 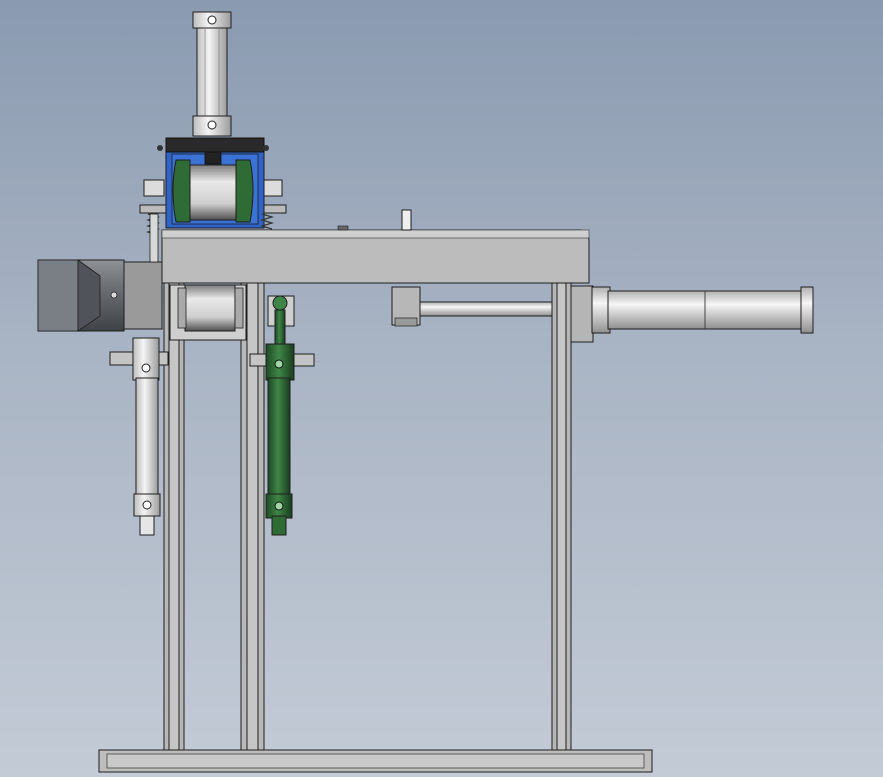 What do you see at coordinates (139, 436) in the screenshot?
I see `pneumatic-cylinder-left` at bounding box center [139, 436].